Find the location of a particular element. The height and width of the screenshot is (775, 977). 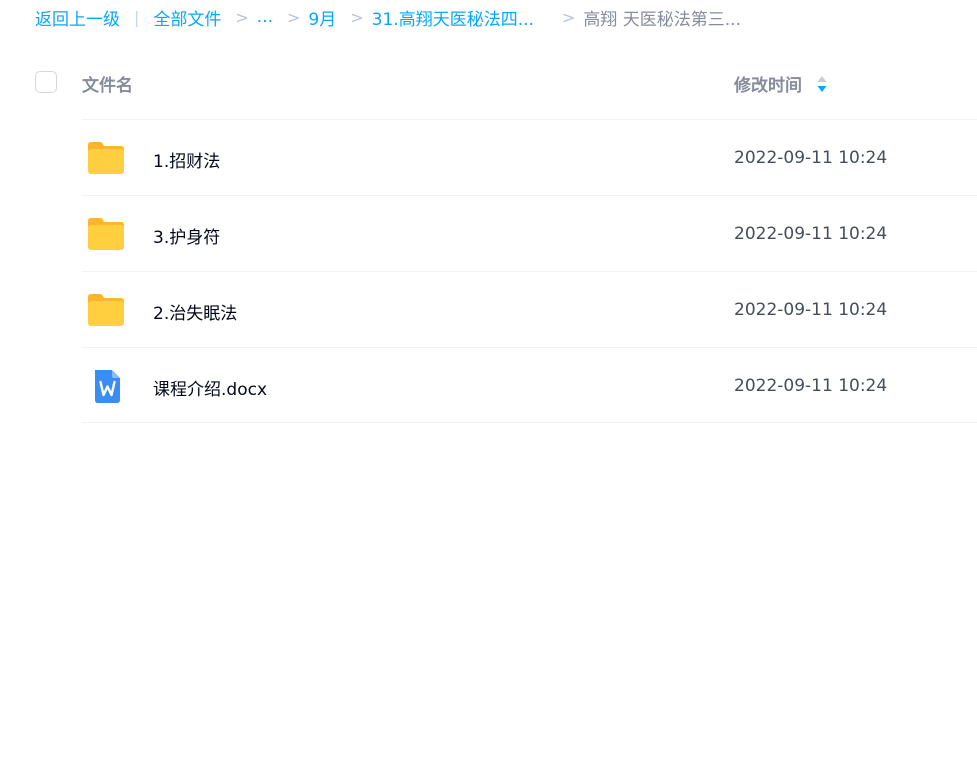

column-header-time-label: 修改时间 is located at coordinates (768, 86).